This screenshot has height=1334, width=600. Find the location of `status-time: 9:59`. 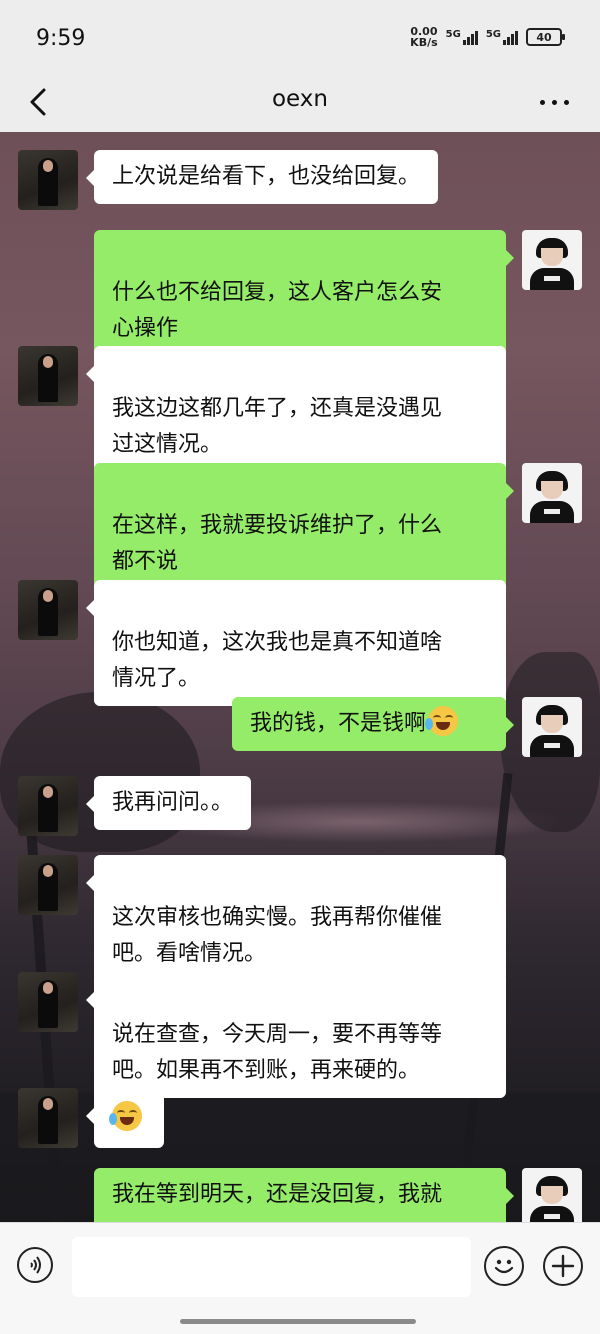

status-time: 9:59 is located at coordinates (61, 38).